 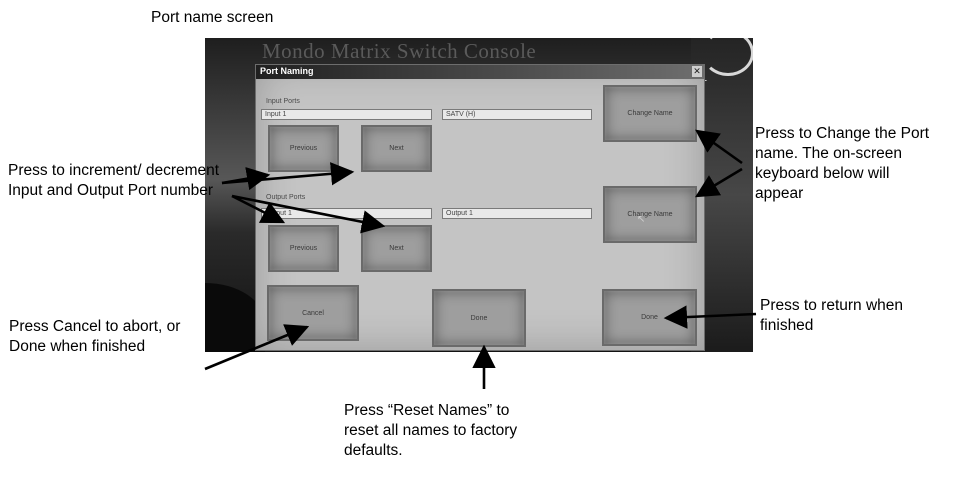 What do you see at coordinates (710, 317) in the screenshot?
I see `arrow-to-done` at bounding box center [710, 317].